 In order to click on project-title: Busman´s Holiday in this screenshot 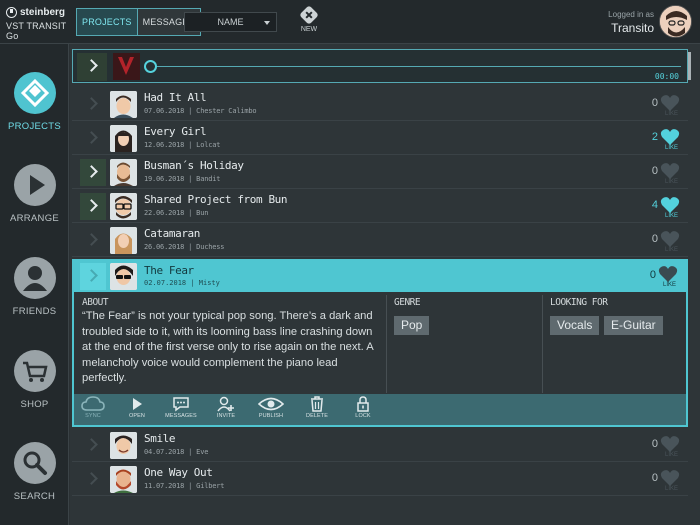, I will do `click(194, 165)`.